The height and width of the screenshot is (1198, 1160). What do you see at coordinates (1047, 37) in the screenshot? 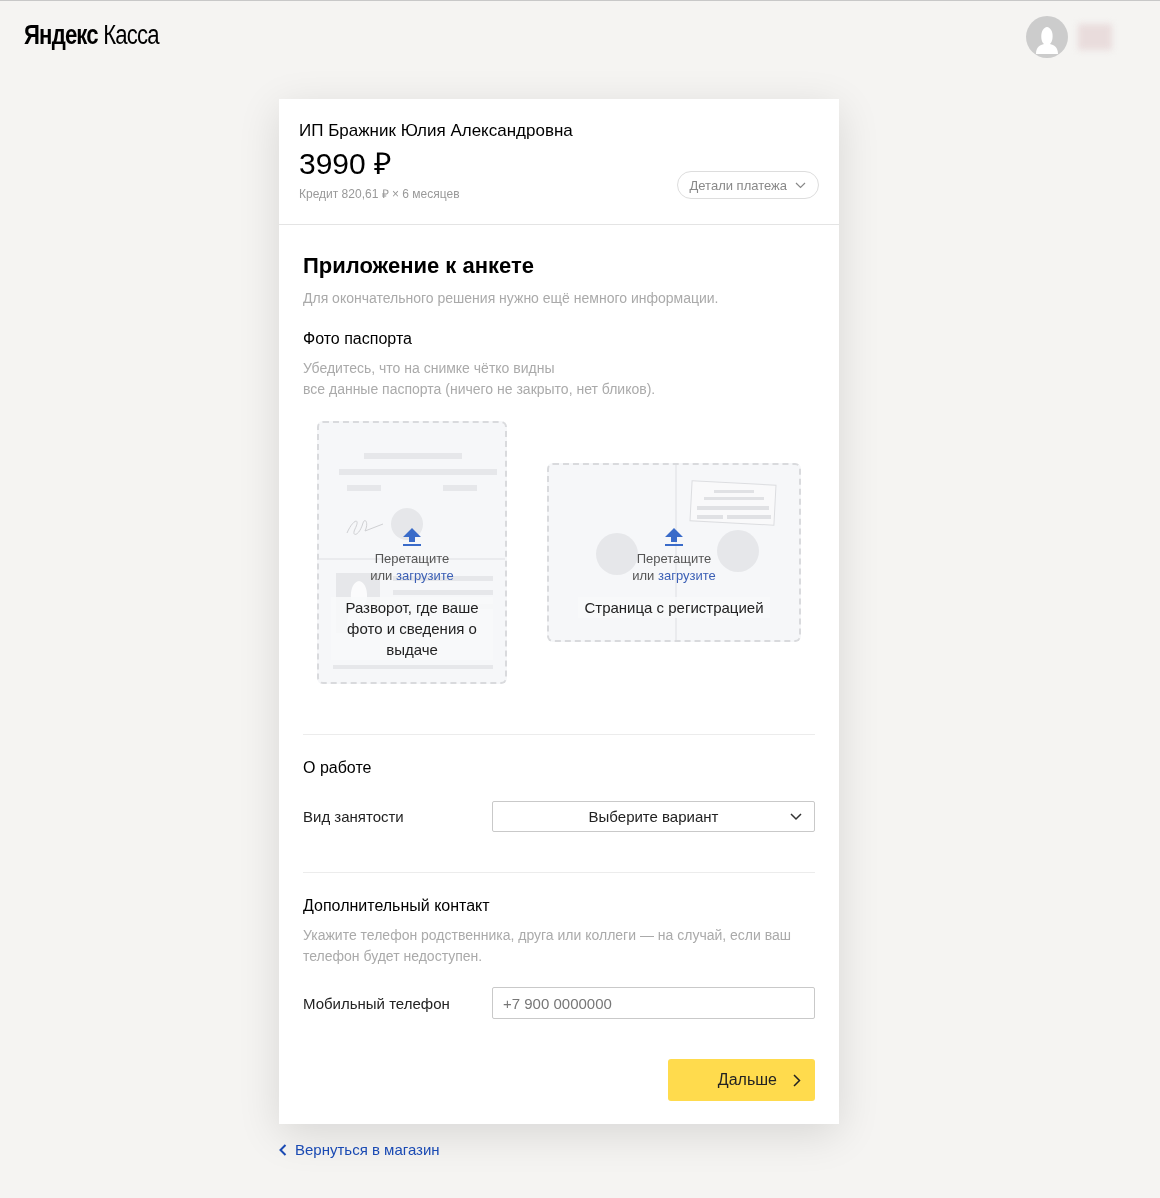
I see `avatar-icon` at bounding box center [1047, 37].